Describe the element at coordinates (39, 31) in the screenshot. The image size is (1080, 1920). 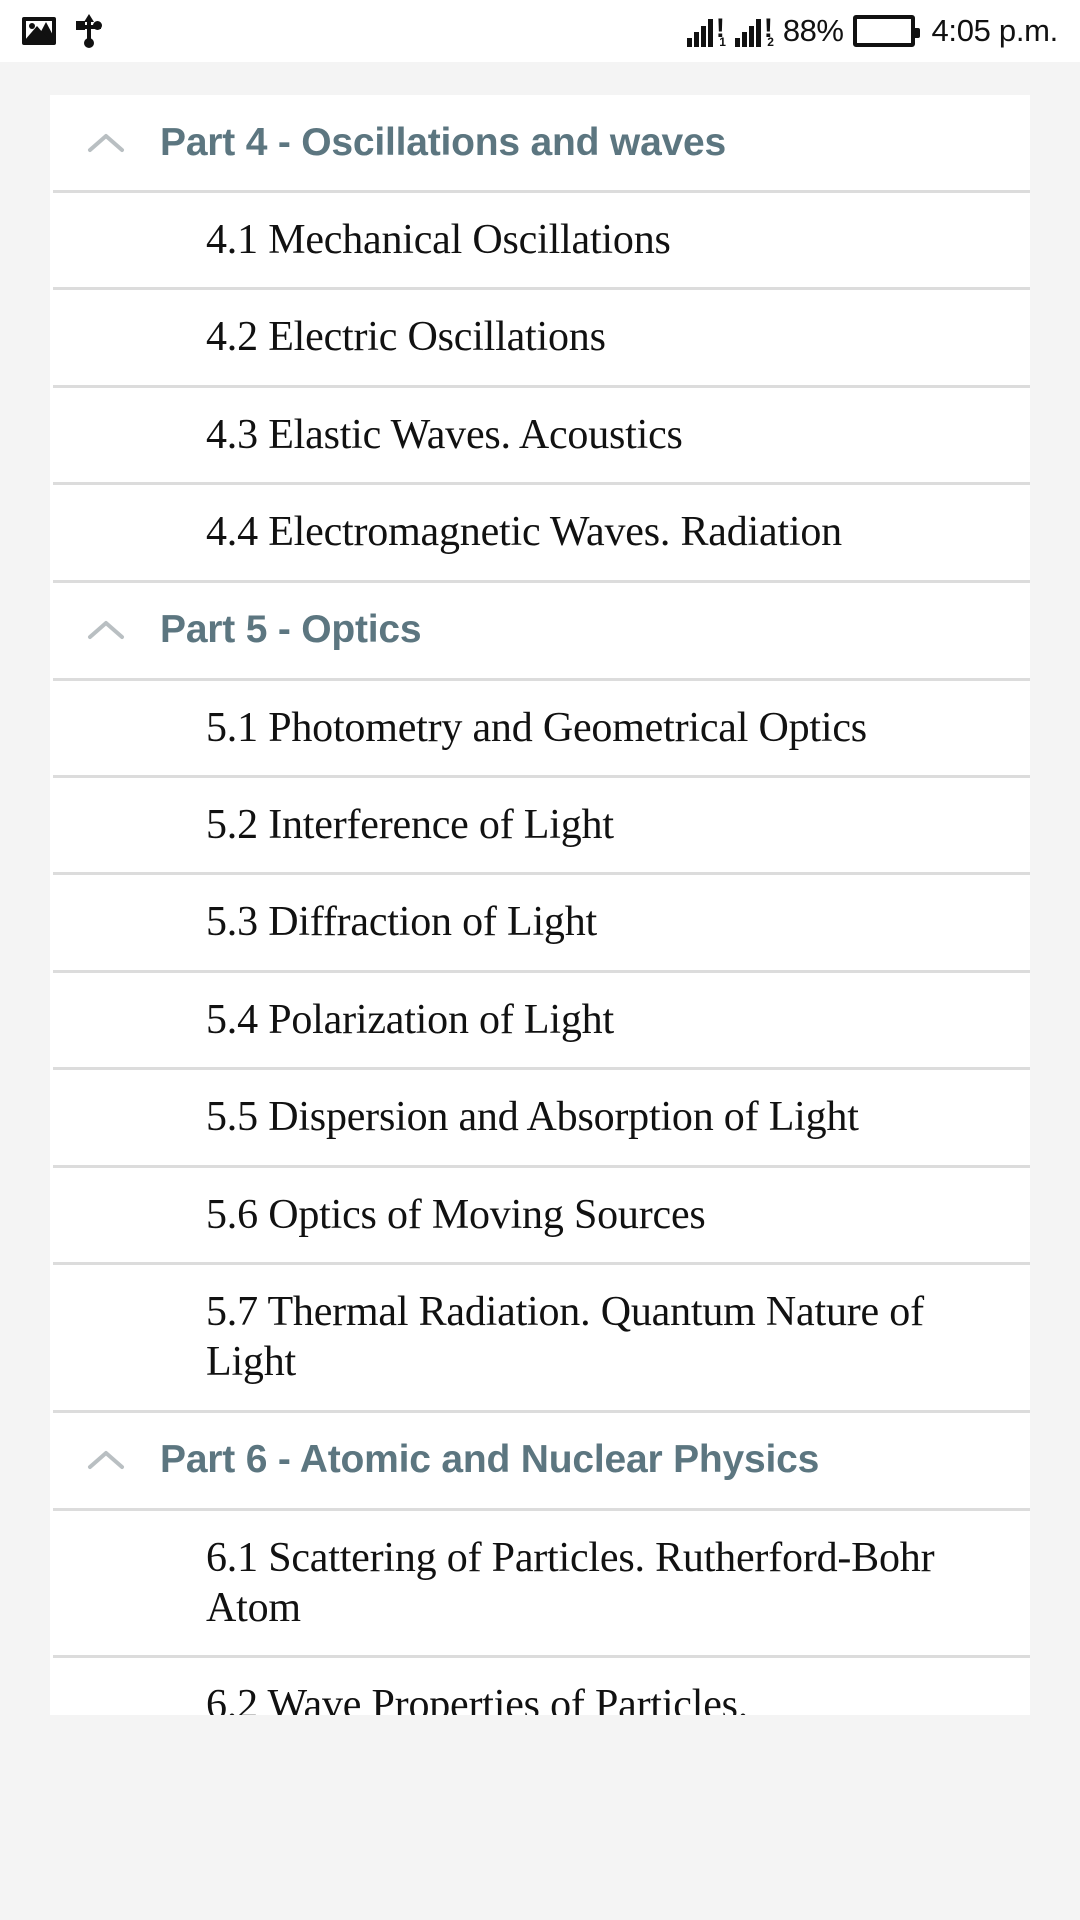
I see `photo-icon` at that location.